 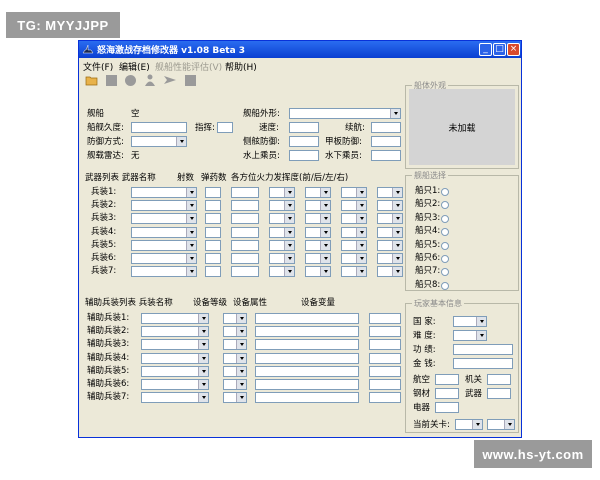 I want to click on title-bar: 怒海激战存档修改器 v1.08 Beta 3 _ □ ×, so click(x=300, y=49).